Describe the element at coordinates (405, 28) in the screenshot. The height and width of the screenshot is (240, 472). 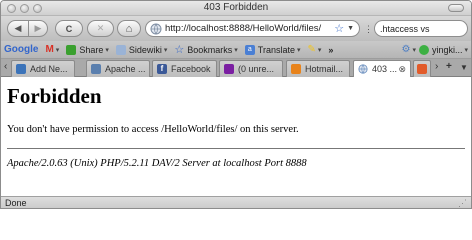
I see `search-value: .htaccess vs` at that location.